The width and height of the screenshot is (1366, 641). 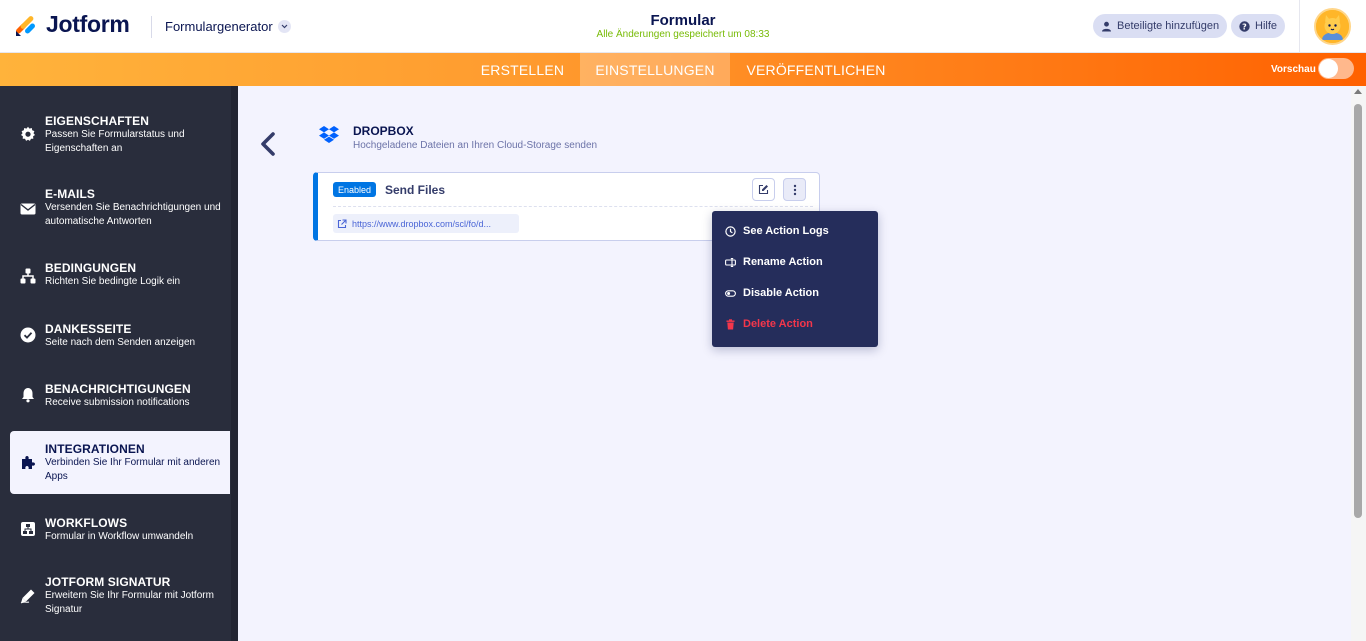 I want to click on bell-icon, so click(x=28, y=395).